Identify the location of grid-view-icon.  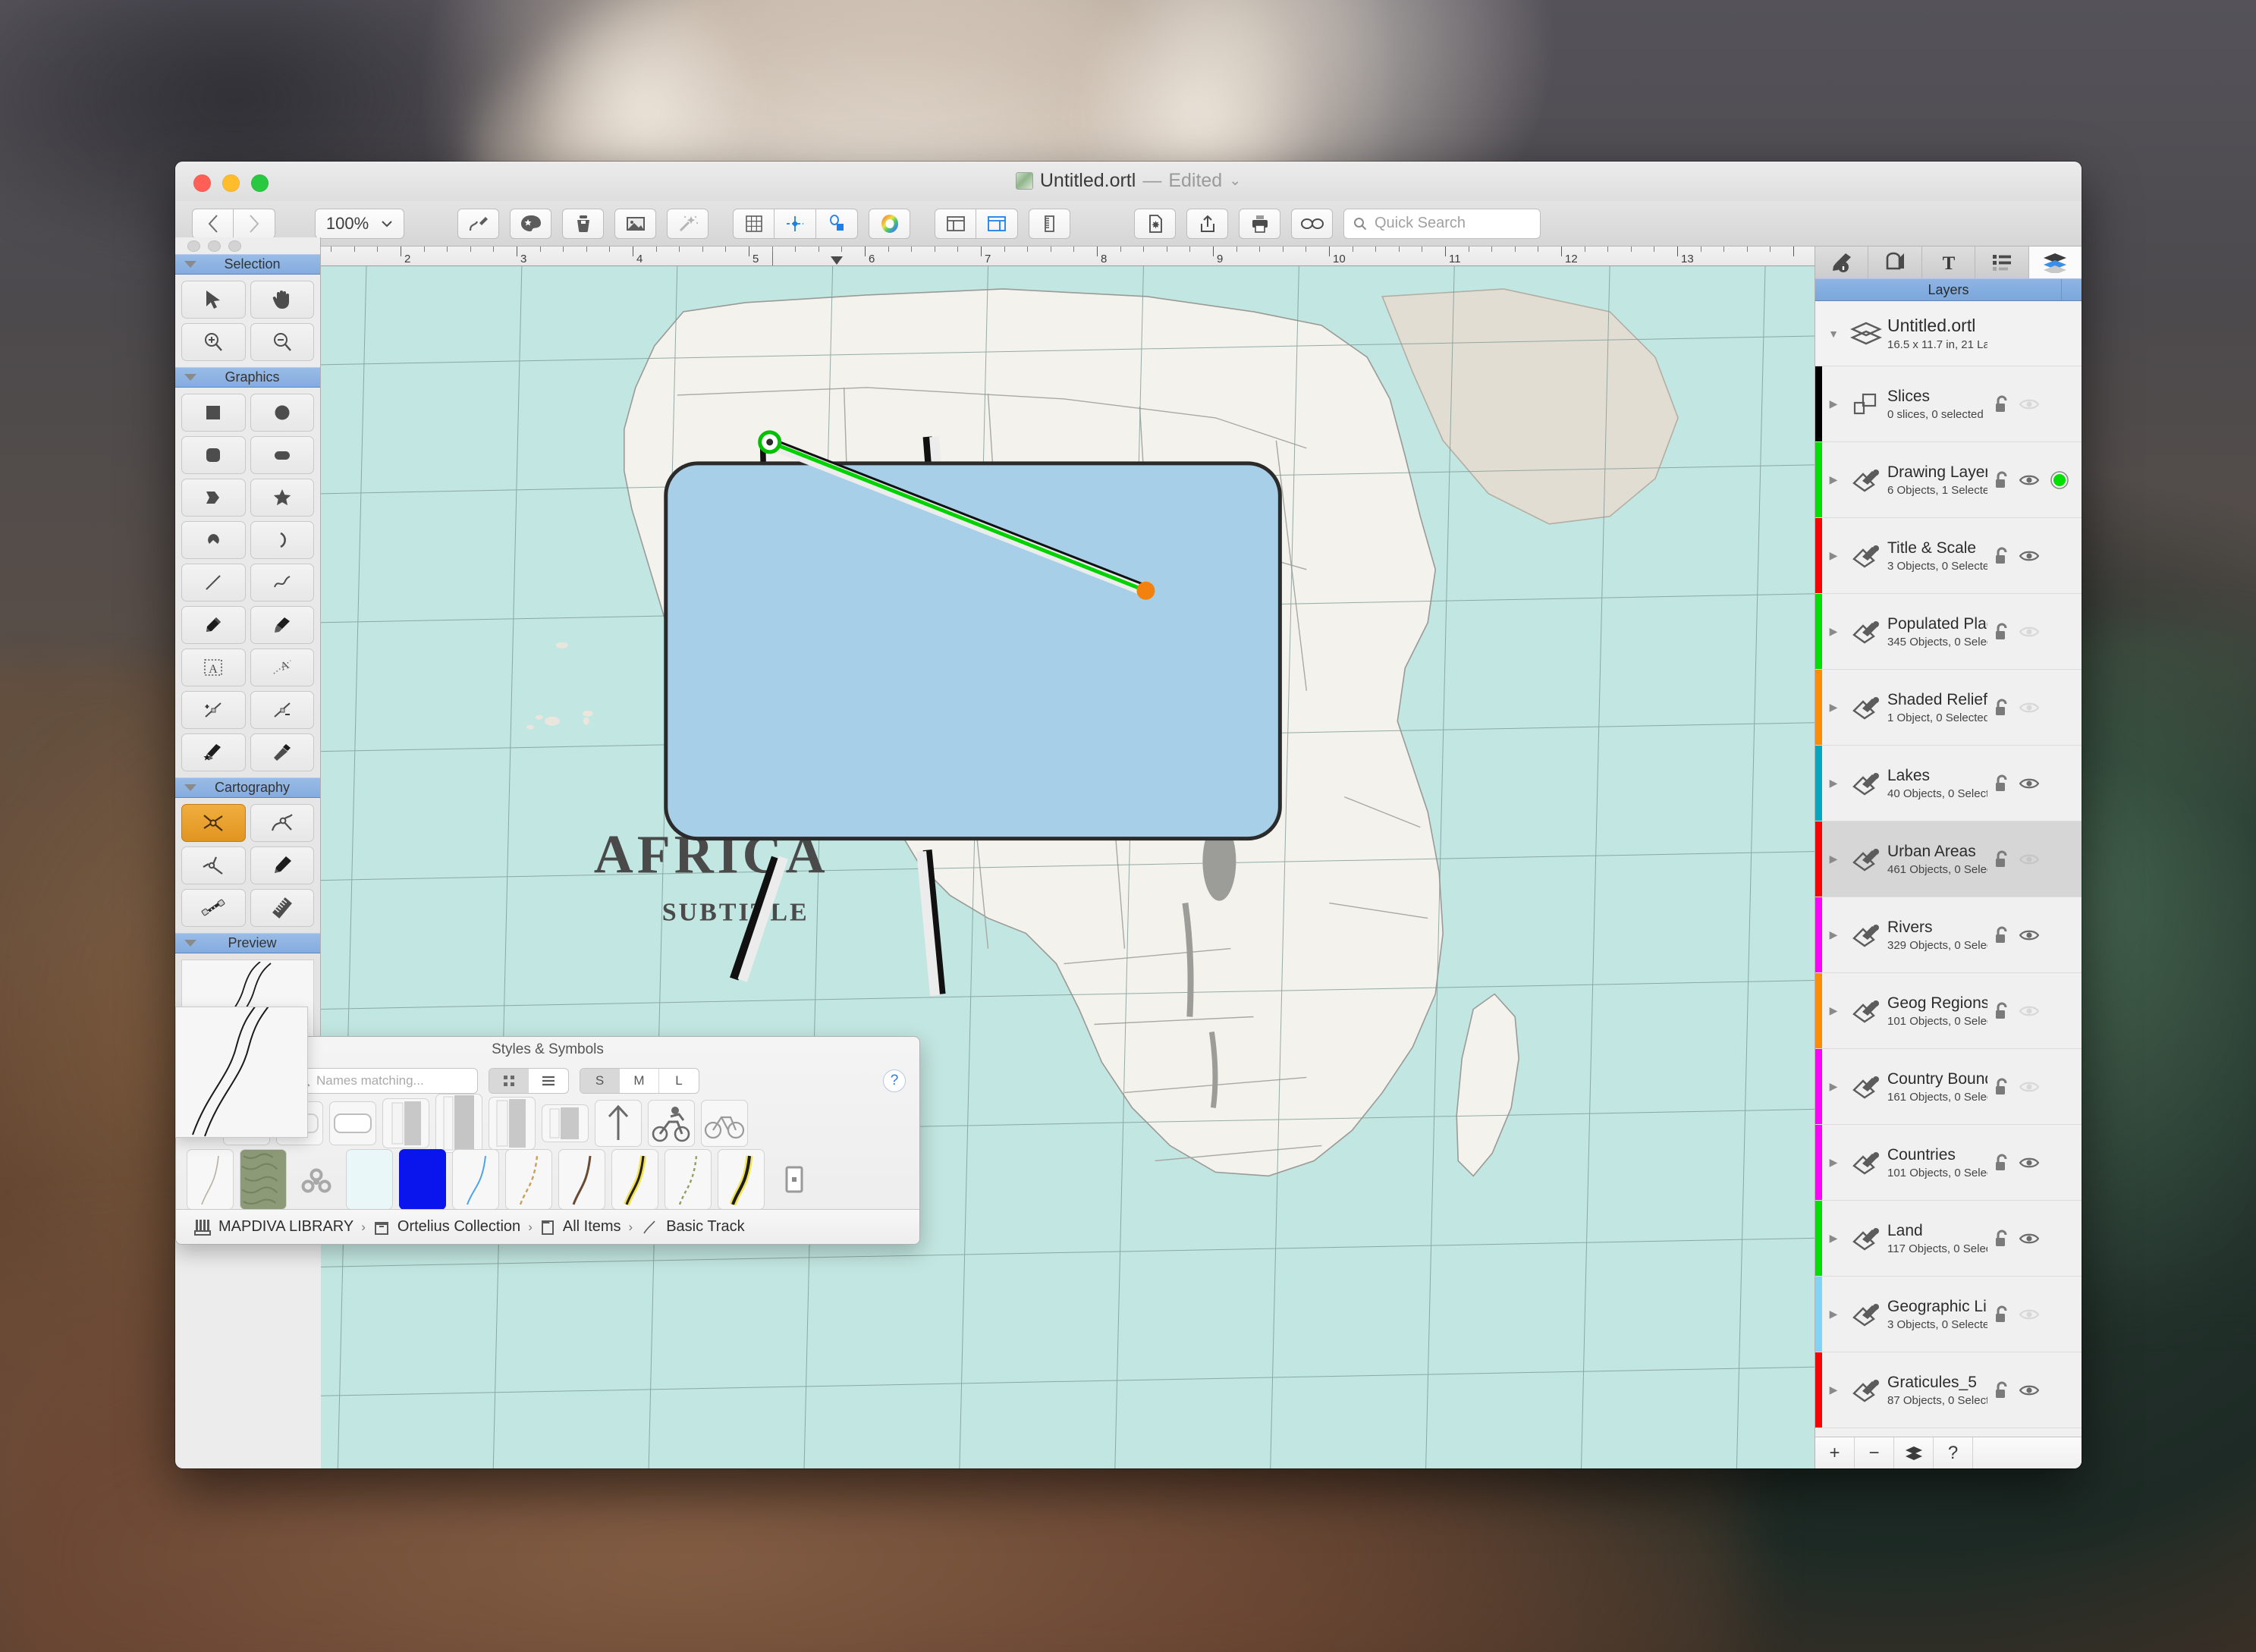
(509, 1081).